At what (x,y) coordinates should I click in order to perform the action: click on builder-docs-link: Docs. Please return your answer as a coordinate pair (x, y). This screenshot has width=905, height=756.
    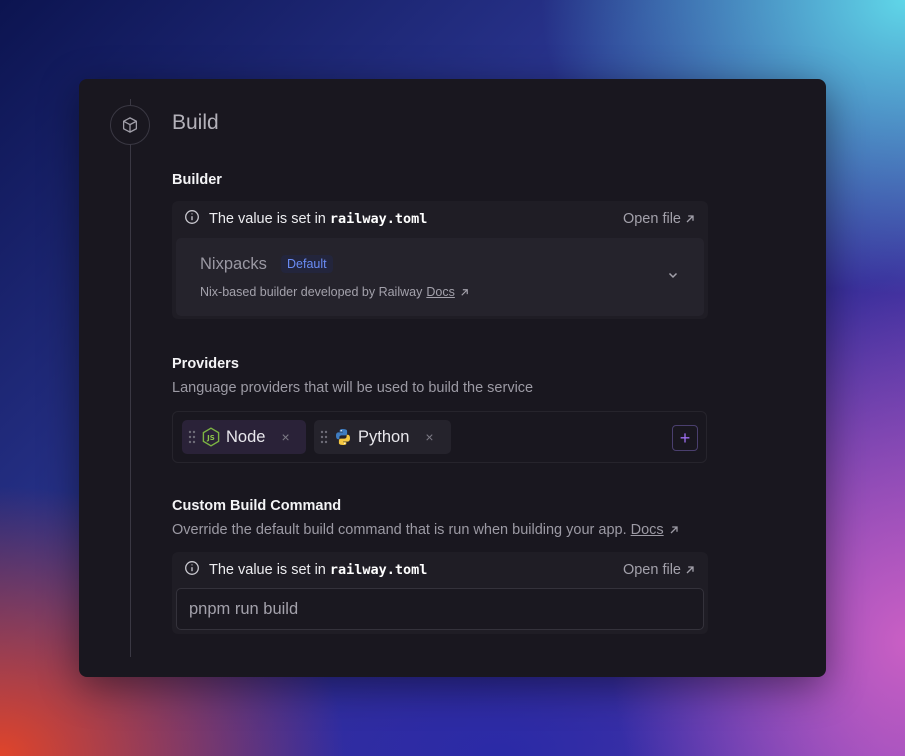
    Looking at the image, I should click on (440, 292).